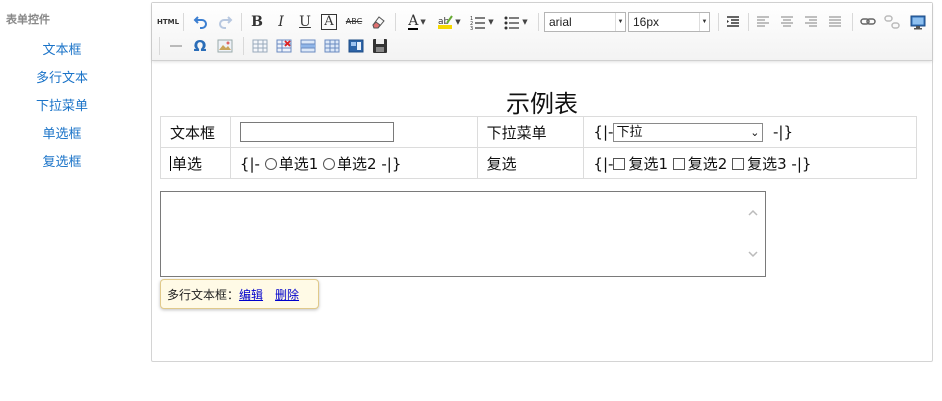 This screenshot has width=942, height=401. I want to click on checkbox-label-1: 复选1, so click(648, 163).